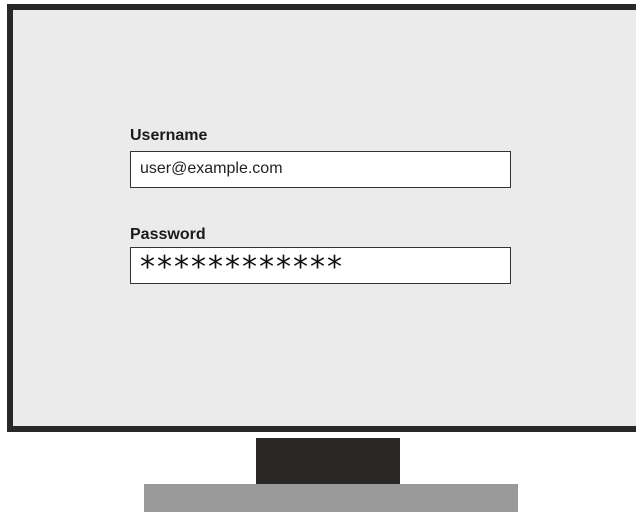 Image resolution: width=636 pixels, height=512 pixels. I want to click on username-label: Username, so click(169, 135).